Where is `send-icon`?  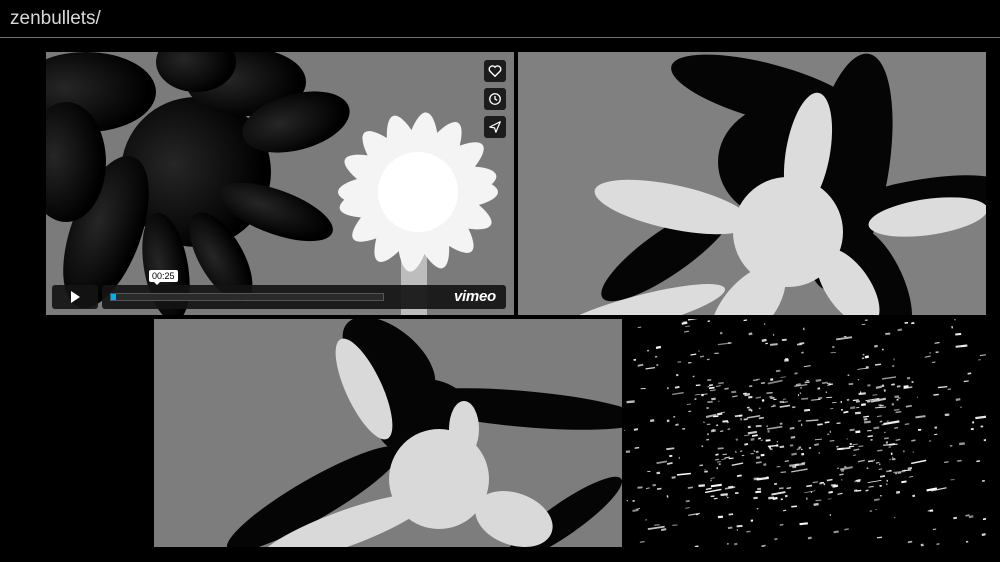 send-icon is located at coordinates (495, 127).